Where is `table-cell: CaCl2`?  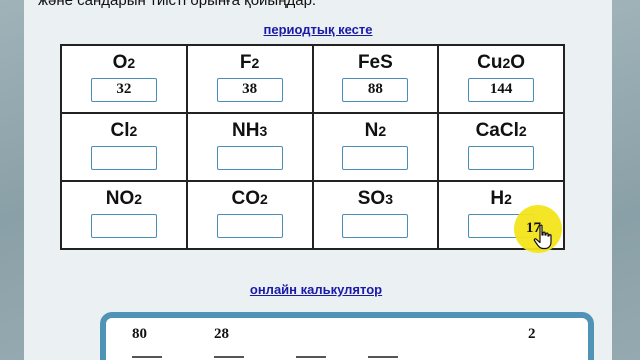
table-cell: CaCl2 is located at coordinates (501, 147).